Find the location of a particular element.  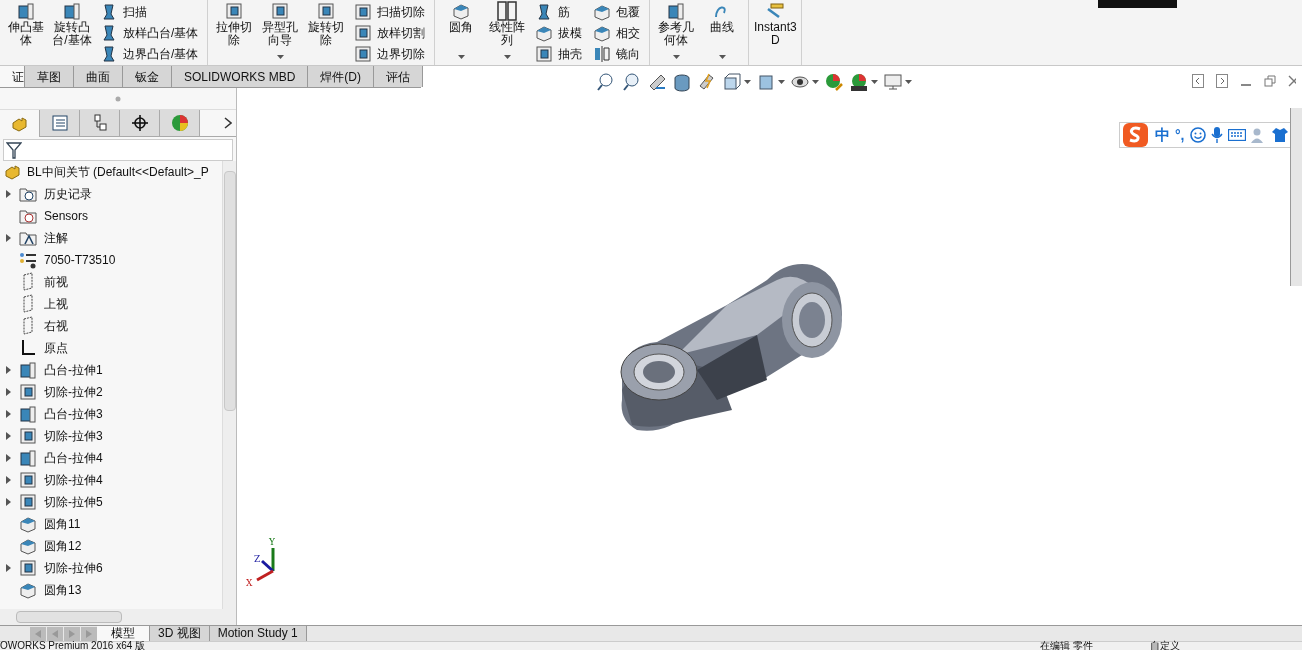

tree-item: BL中间关节 (Default<<Default>_P is located at coordinates (111, 172).